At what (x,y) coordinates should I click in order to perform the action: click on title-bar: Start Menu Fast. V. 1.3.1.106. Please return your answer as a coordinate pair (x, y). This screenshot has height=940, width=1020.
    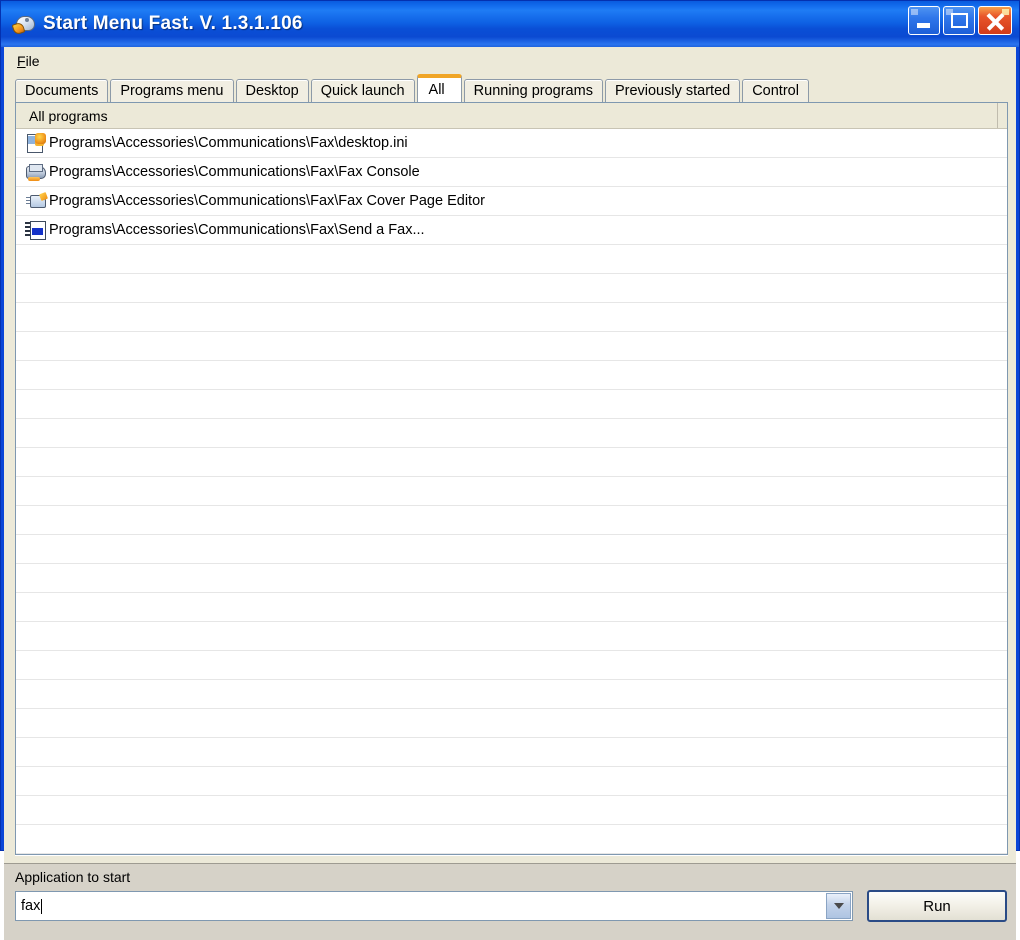
    Looking at the image, I should click on (510, 24).